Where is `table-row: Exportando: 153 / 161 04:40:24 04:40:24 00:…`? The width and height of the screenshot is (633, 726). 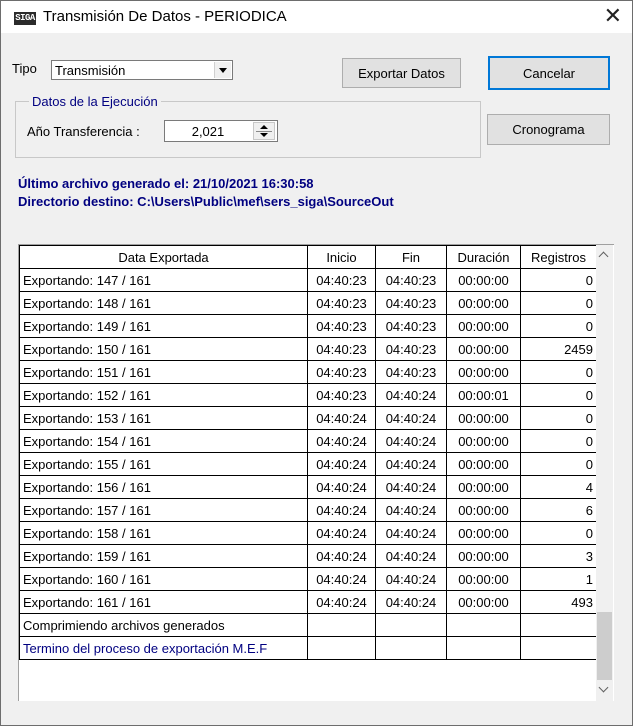
table-row: Exportando: 153 / 161 04:40:24 04:40:24 00:… is located at coordinates (308, 418).